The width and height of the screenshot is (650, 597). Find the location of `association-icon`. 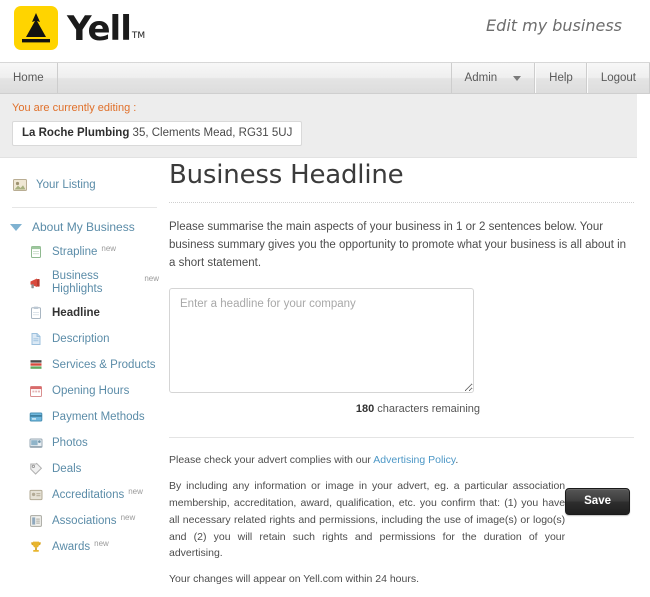

association-icon is located at coordinates (36, 521).